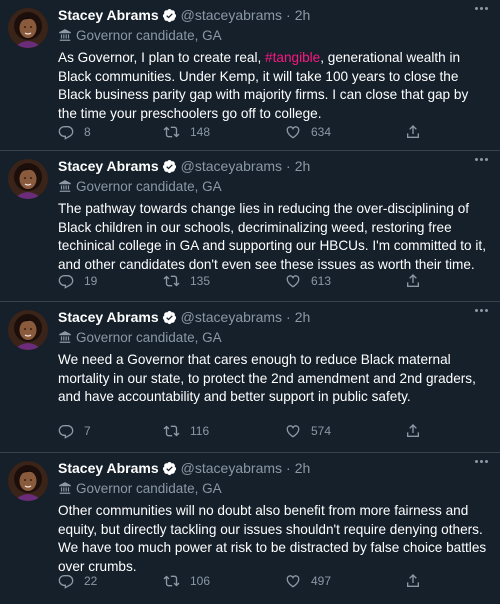 Image resolution: width=500 pixels, height=604 pixels. Describe the element at coordinates (87, 132) in the screenshot. I see `reply-count: 8` at that location.